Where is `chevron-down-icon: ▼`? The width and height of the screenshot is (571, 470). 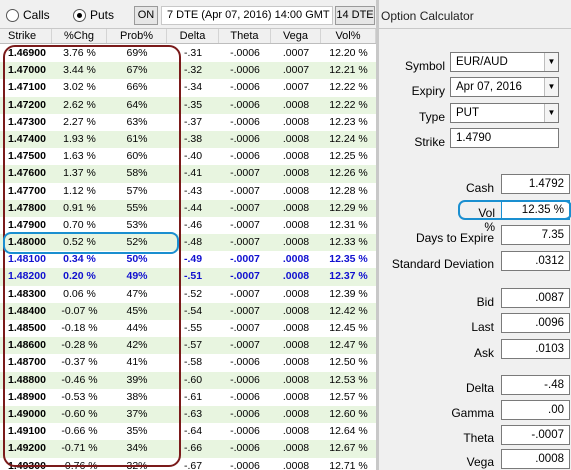
chevron-down-icon: ▼ is located at coordinates (551, 113).